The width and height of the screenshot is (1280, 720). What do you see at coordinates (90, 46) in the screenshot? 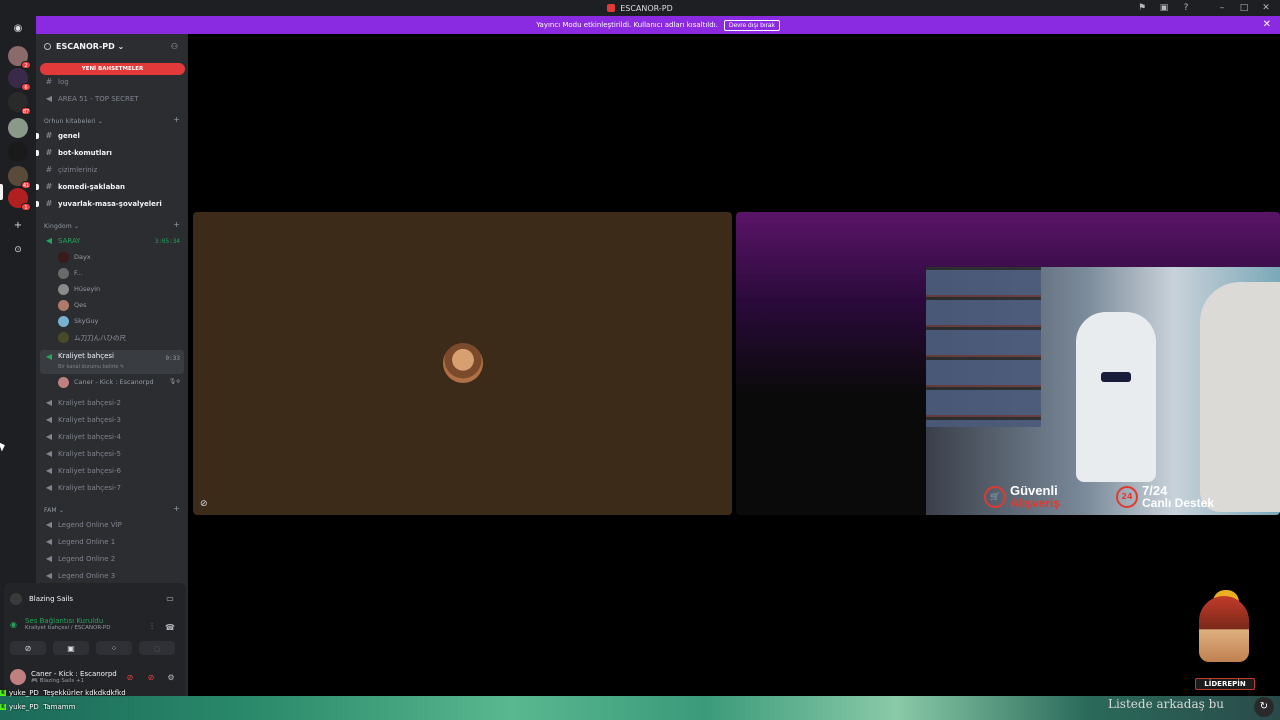
I see `guild-name: ESCANOR-PD ⌄` at bounding box center [90, 46].